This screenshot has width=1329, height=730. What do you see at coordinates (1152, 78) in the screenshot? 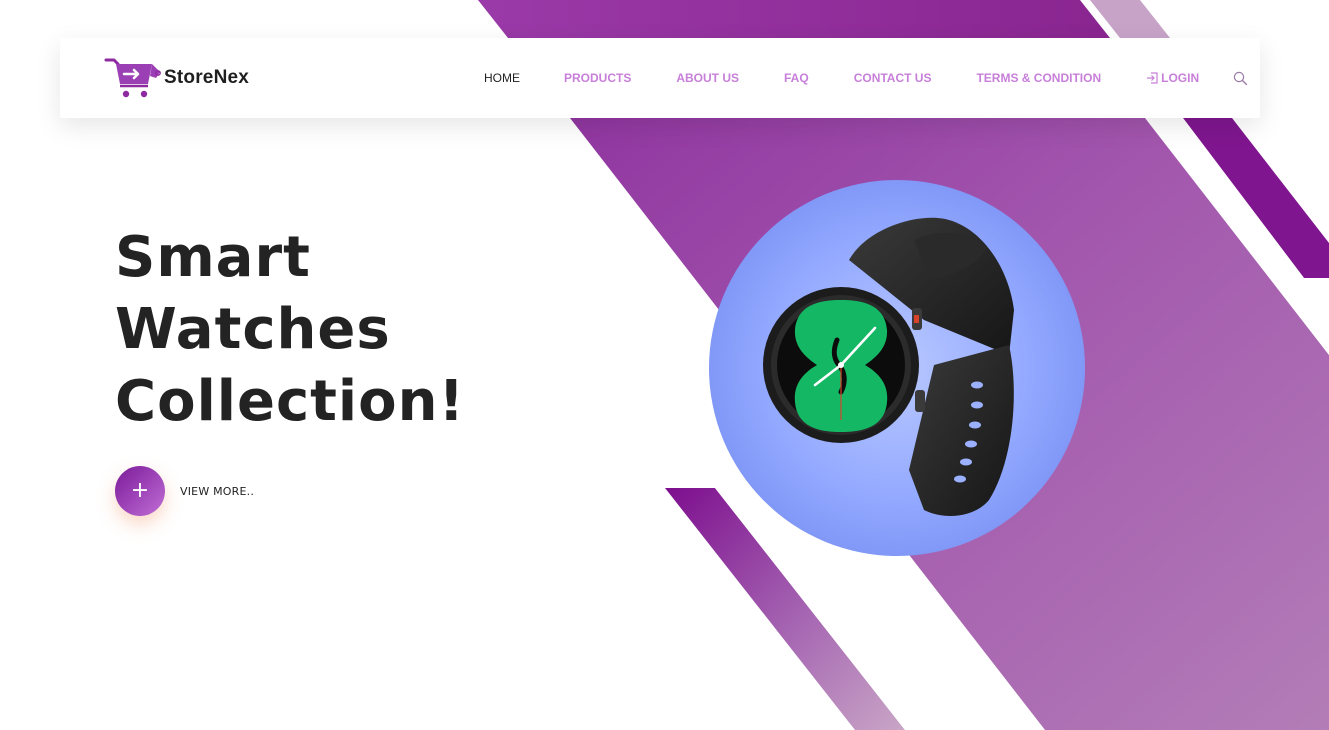
I see `login-icon` at bounding box center [1152, 78].